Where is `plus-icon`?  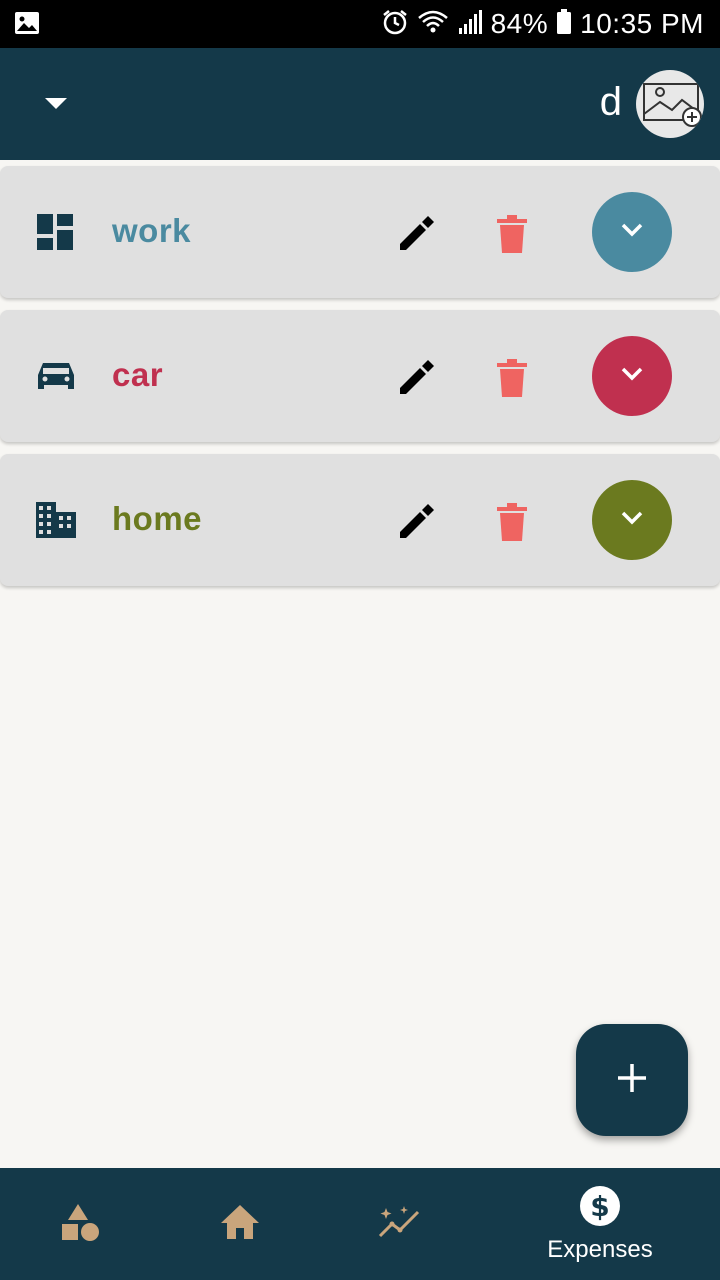 plus-icon is located at coordinates (632, 1080).